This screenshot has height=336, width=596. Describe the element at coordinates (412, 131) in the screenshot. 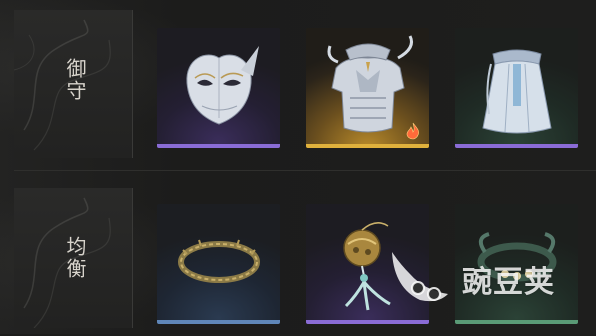

I see `flame-icon` at that location.